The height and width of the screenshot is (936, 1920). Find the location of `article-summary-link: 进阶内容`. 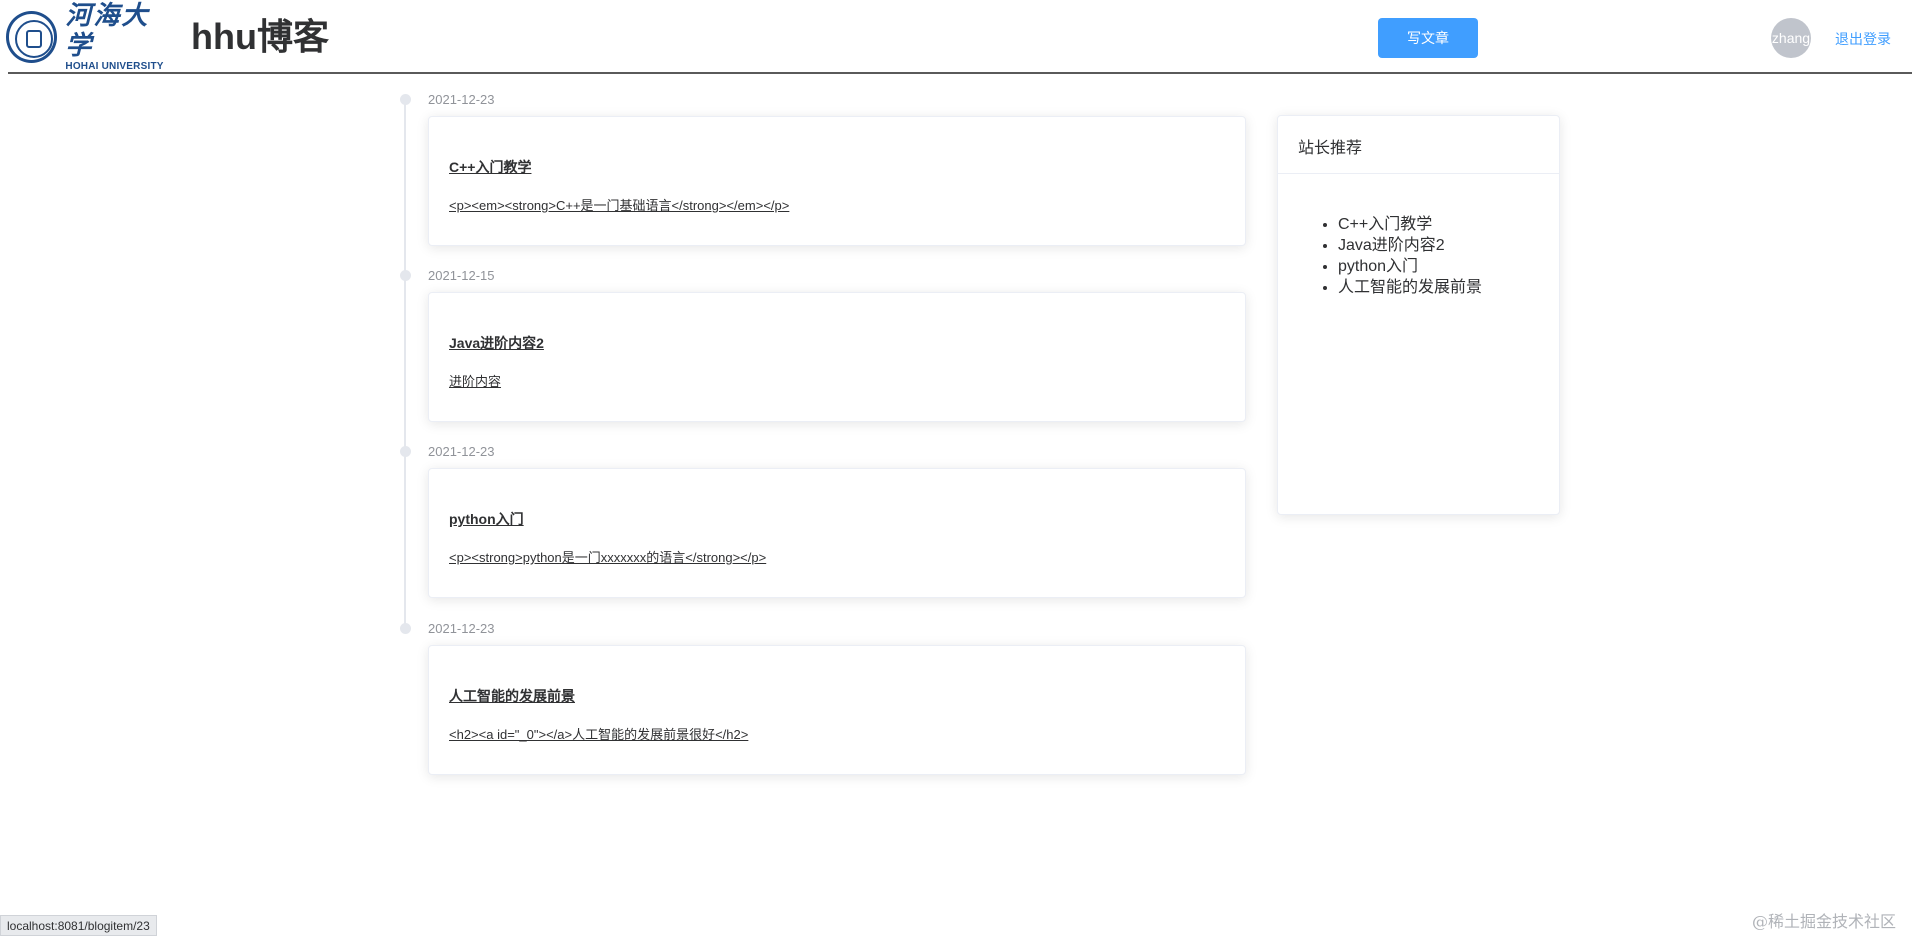

article-summary-link: 进阶内容 is located at coordinates (475, 380).